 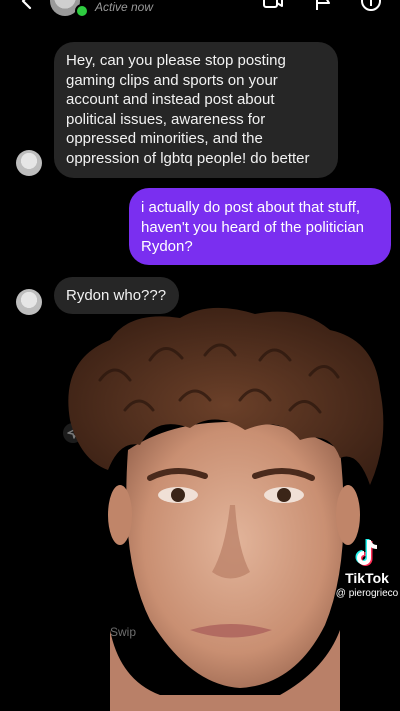 I want to click on active-status: Active now, so click(x=124, y=7).